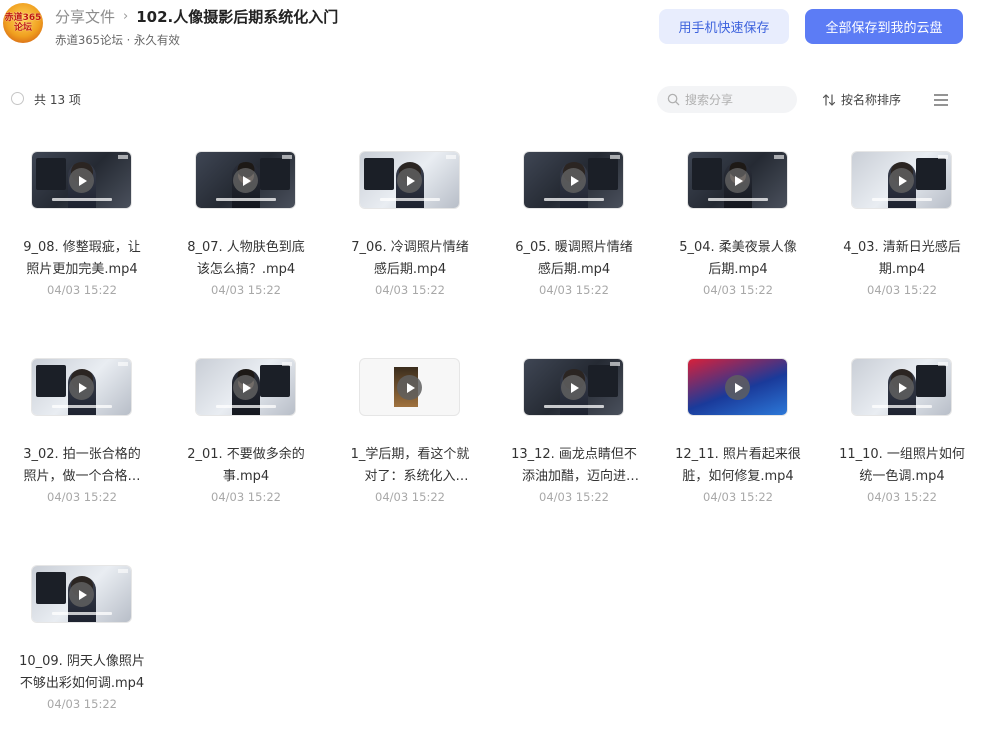 This screenshot has height=744, width=991. What do you see at coordinates (82, 235) in the screenshot?
I see `file-item: 9_08. 修整瑕疵，让照片更加完美.mp4 04/03 15:22` at bounding box center [82, 235].